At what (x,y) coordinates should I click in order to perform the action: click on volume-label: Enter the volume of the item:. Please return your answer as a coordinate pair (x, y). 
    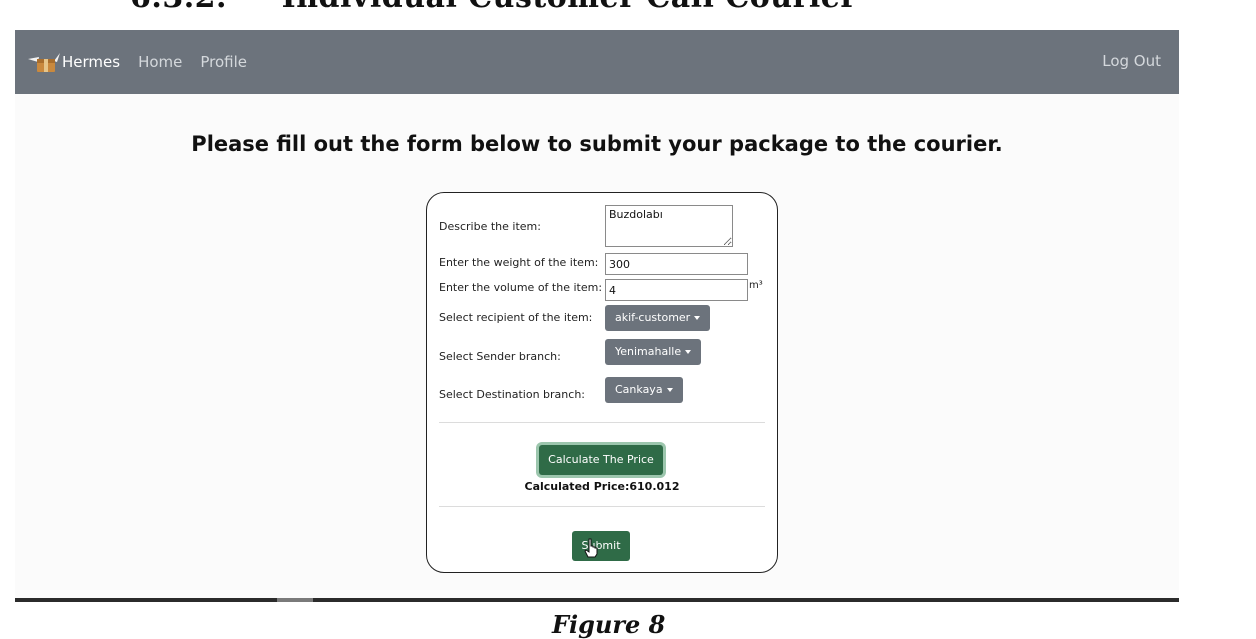
    Looking at the image, I should click on (521, 287).